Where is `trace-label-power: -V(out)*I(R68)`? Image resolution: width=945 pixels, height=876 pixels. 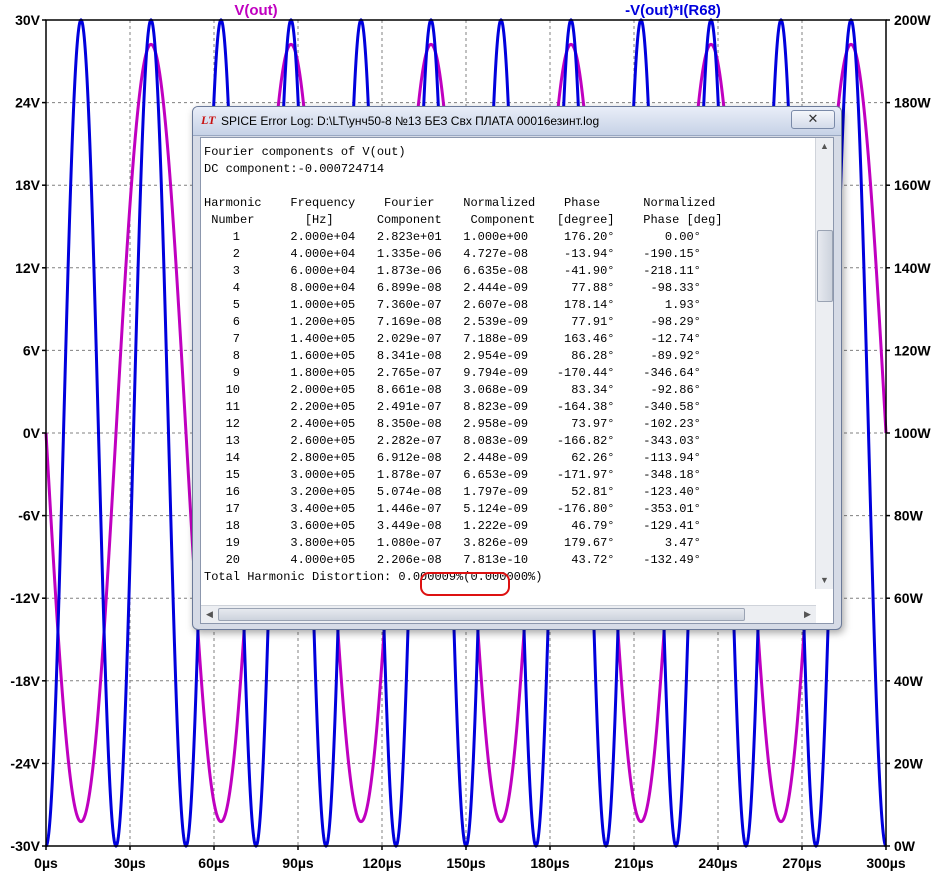
trace-label-power: -V(out)*I(R68) is located at coordinates (673, 10).